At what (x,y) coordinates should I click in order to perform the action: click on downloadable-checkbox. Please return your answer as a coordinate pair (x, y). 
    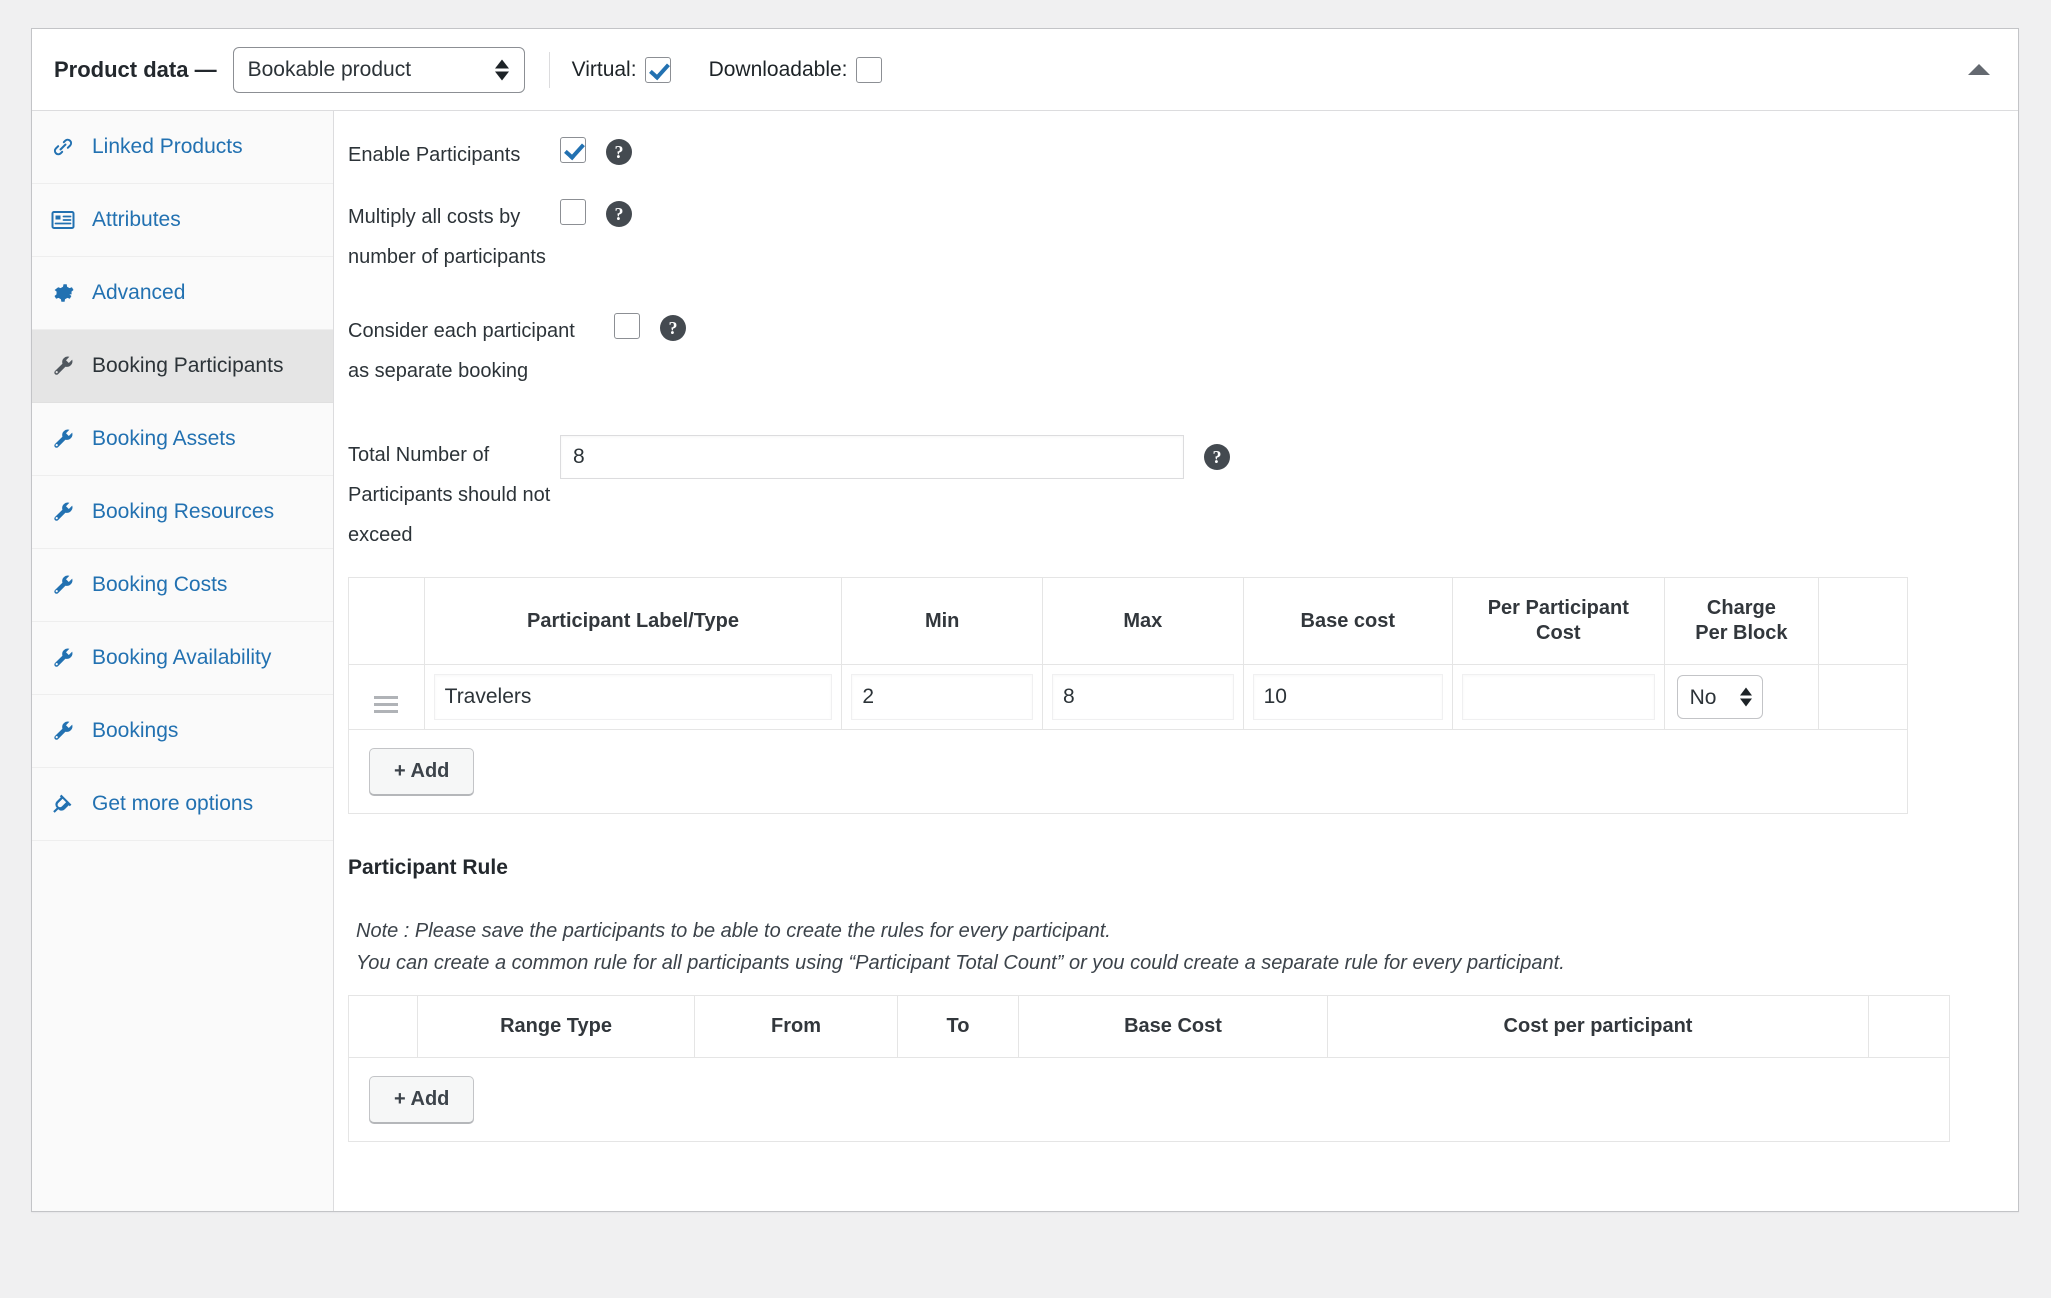
    Looking at the image, I should click on (868, 69).